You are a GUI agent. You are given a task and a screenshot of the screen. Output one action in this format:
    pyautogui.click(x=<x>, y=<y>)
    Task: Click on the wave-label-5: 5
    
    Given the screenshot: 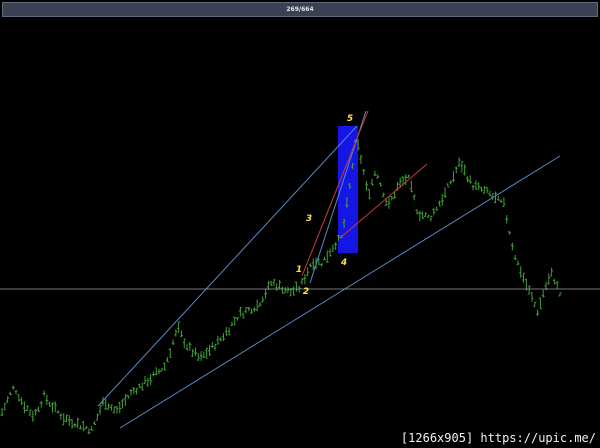 What is the action you would take?
    pyautogui.click(x=350, y=119)
    